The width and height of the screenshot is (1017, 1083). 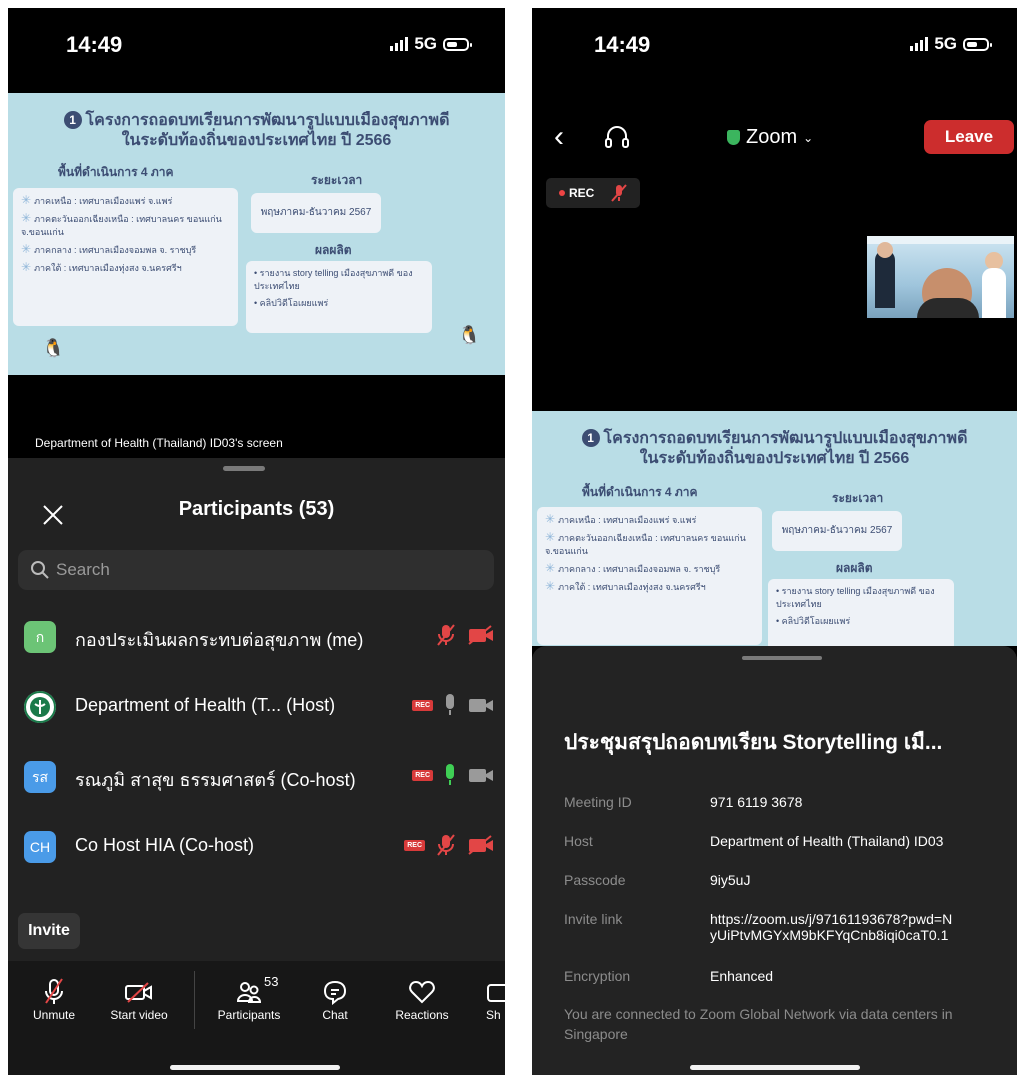 I want to click on encryption-value: Enhanced, so click(x=742, y=976).